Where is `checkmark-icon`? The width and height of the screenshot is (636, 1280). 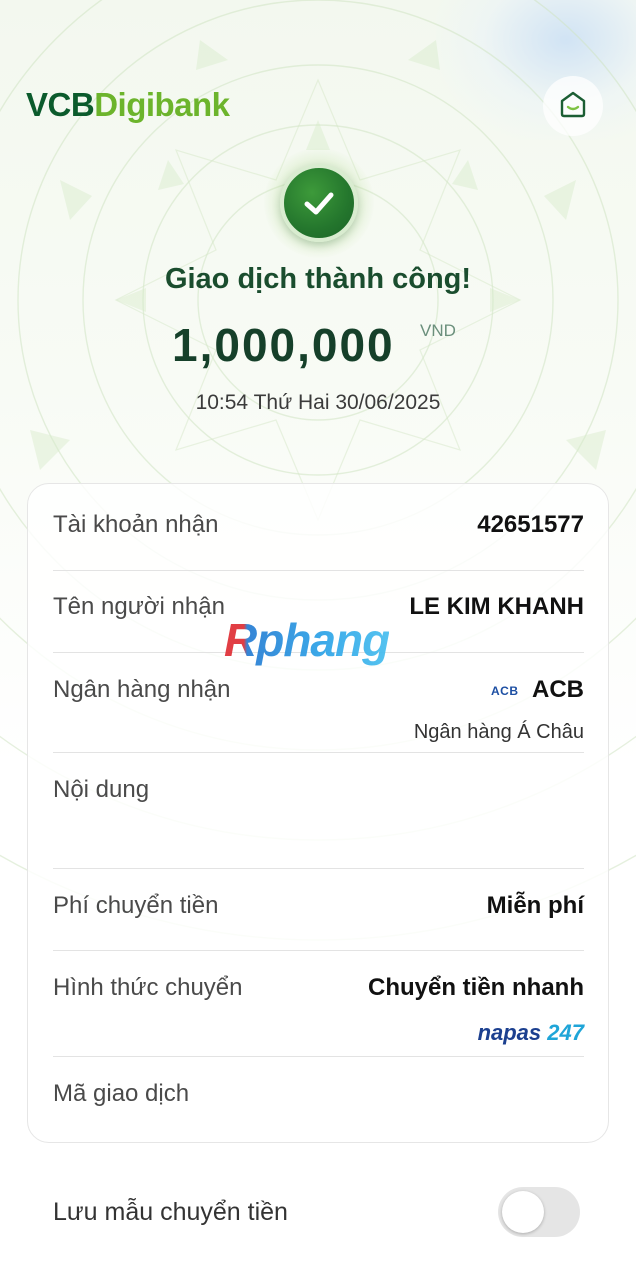 checkmark-icon is located at coordinates (319, 203).